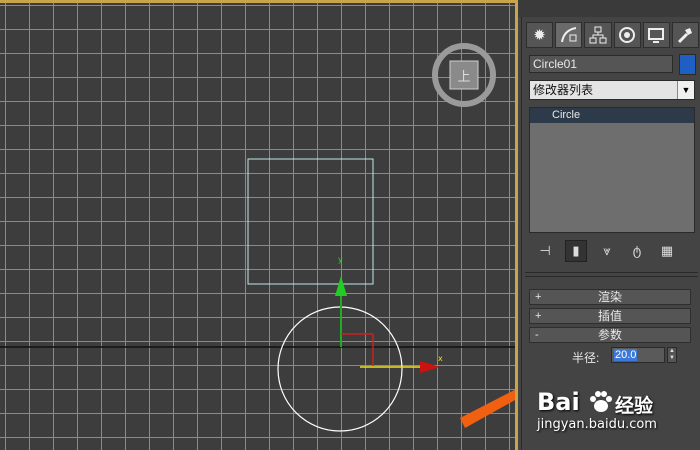 The width and height of the screenshot is (700, 450). I want to click on watermark-url: jingyan.baidu.com, so click(597, 424).